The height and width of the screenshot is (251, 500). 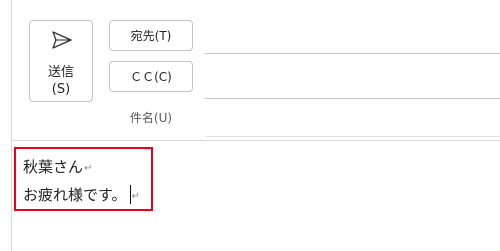 What do you see at coordinates (62, 40) in the screenshot?
I see `paper-plane-icon` at bounding box center [62, 40].